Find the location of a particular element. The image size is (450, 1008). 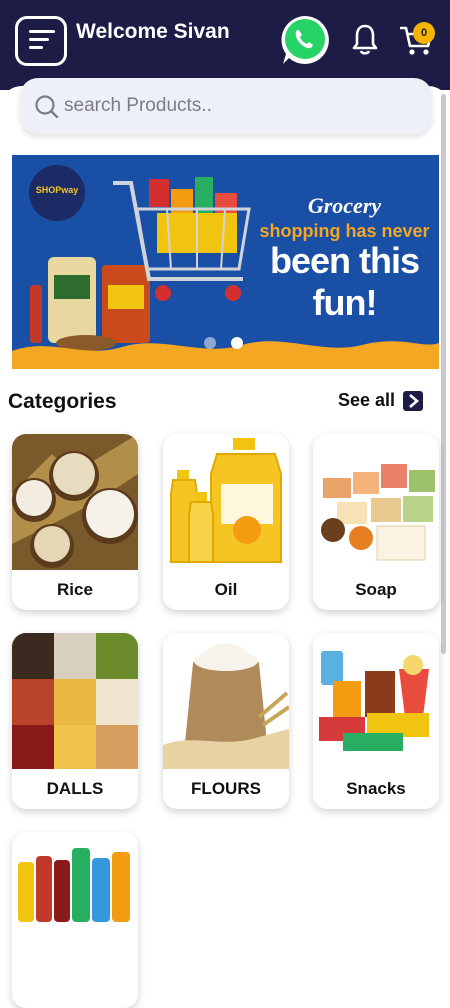

carousel-dot is located at coordinates (210, 343).